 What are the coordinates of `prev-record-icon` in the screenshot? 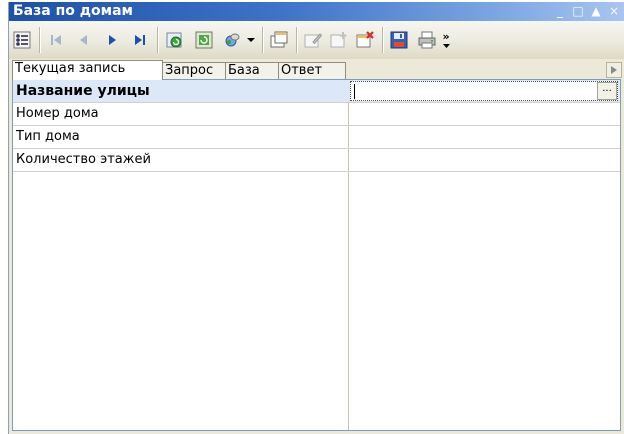 It's located at (84, 40).